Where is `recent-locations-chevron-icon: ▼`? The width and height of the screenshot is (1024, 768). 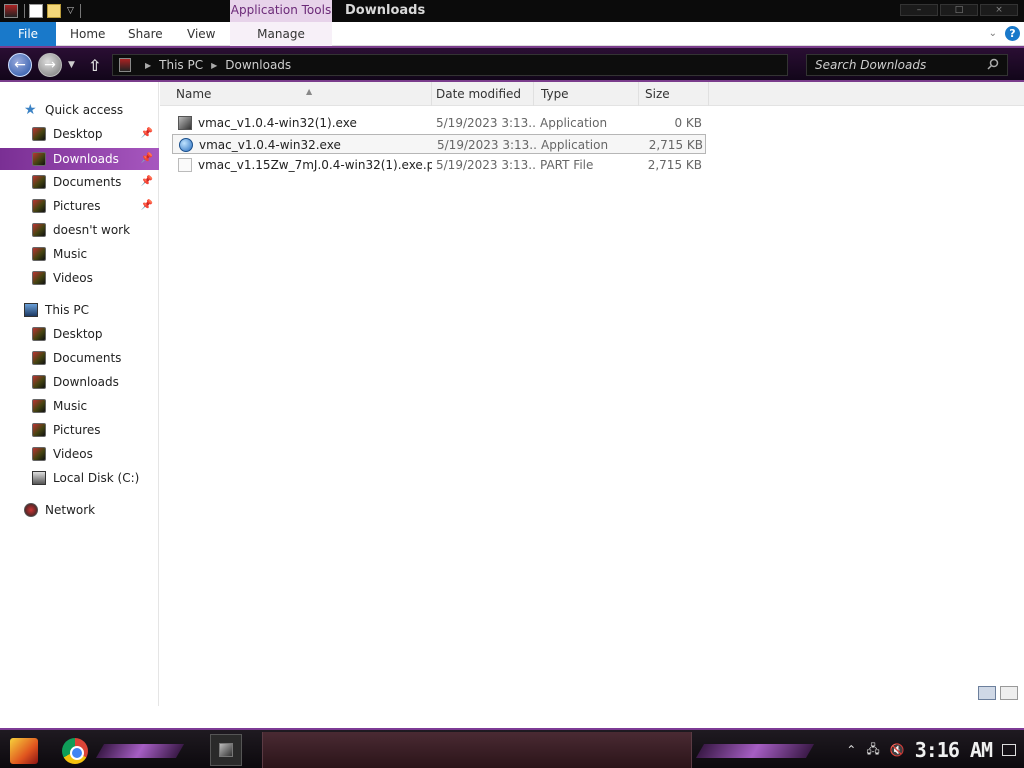 recent-locations-chevron-icon: ▼ is located at coordinates (71, 65).